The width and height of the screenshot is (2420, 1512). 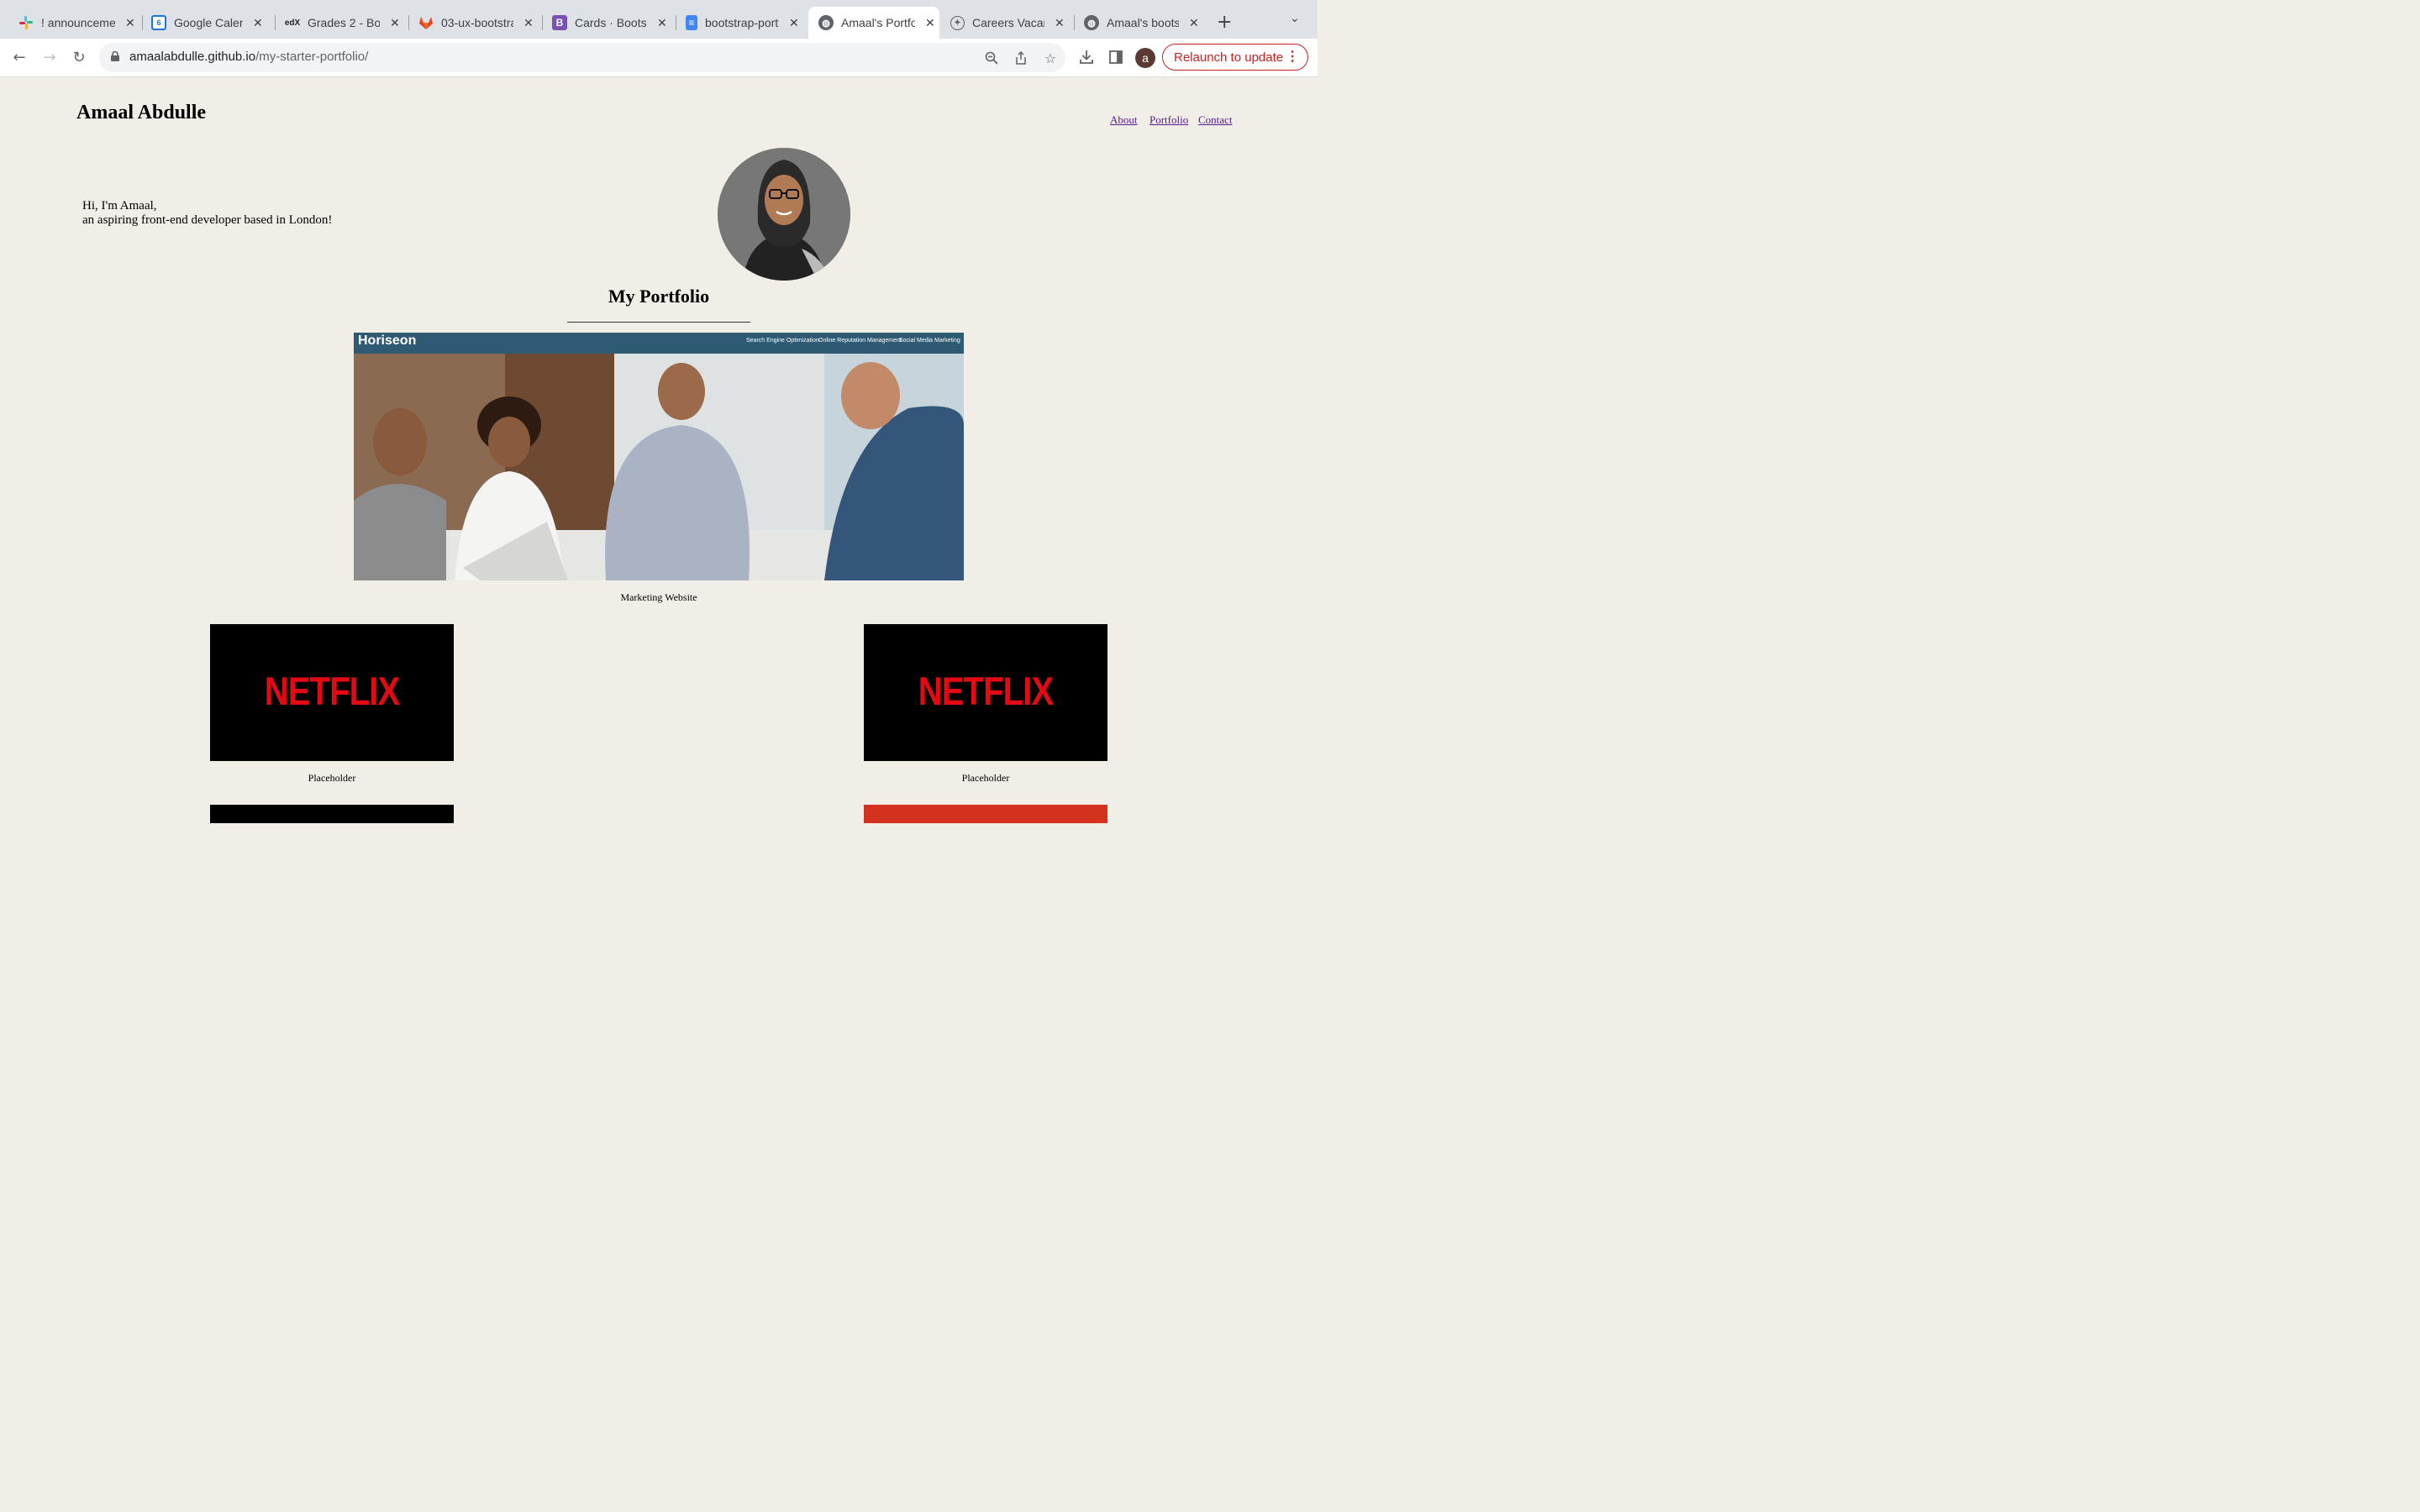 What do you see at coordinates (1050, 58) in the screenshot?
I see `bookmark-star-icon: ☆` at bounding box center [1050, 58].